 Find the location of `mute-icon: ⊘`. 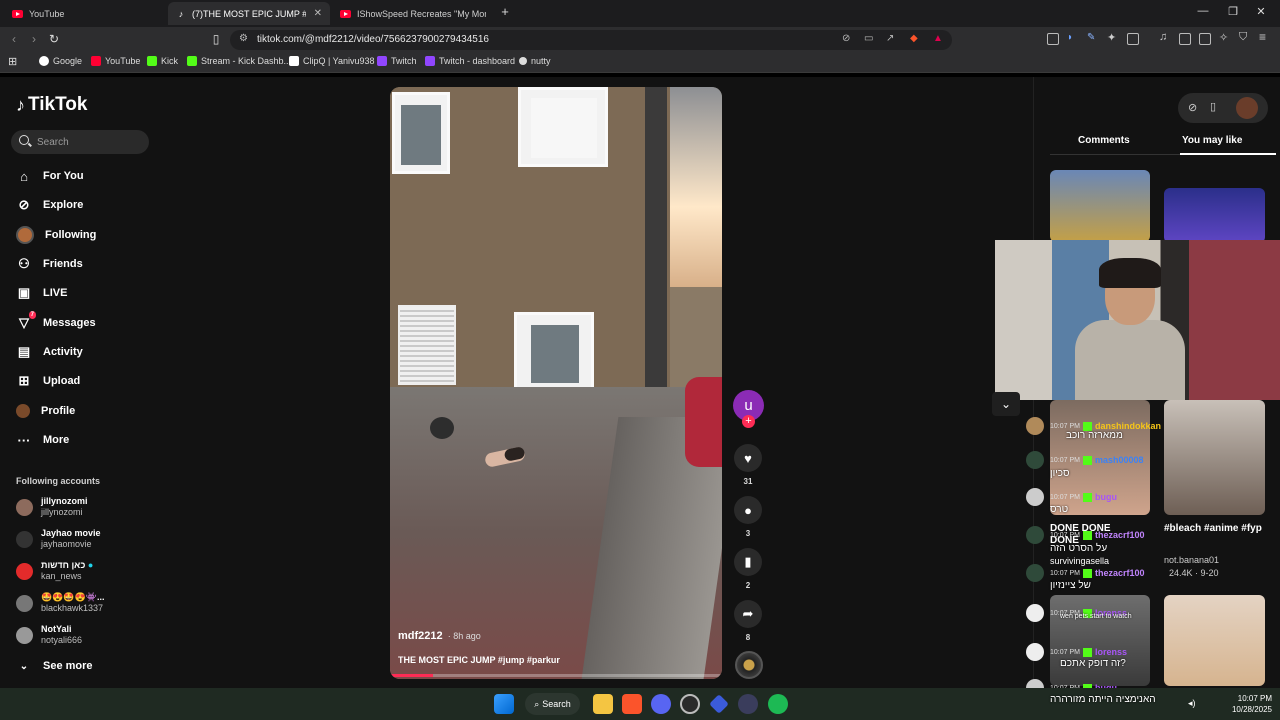

mute-icon: ⊘ is located at coordinates (846, 38).